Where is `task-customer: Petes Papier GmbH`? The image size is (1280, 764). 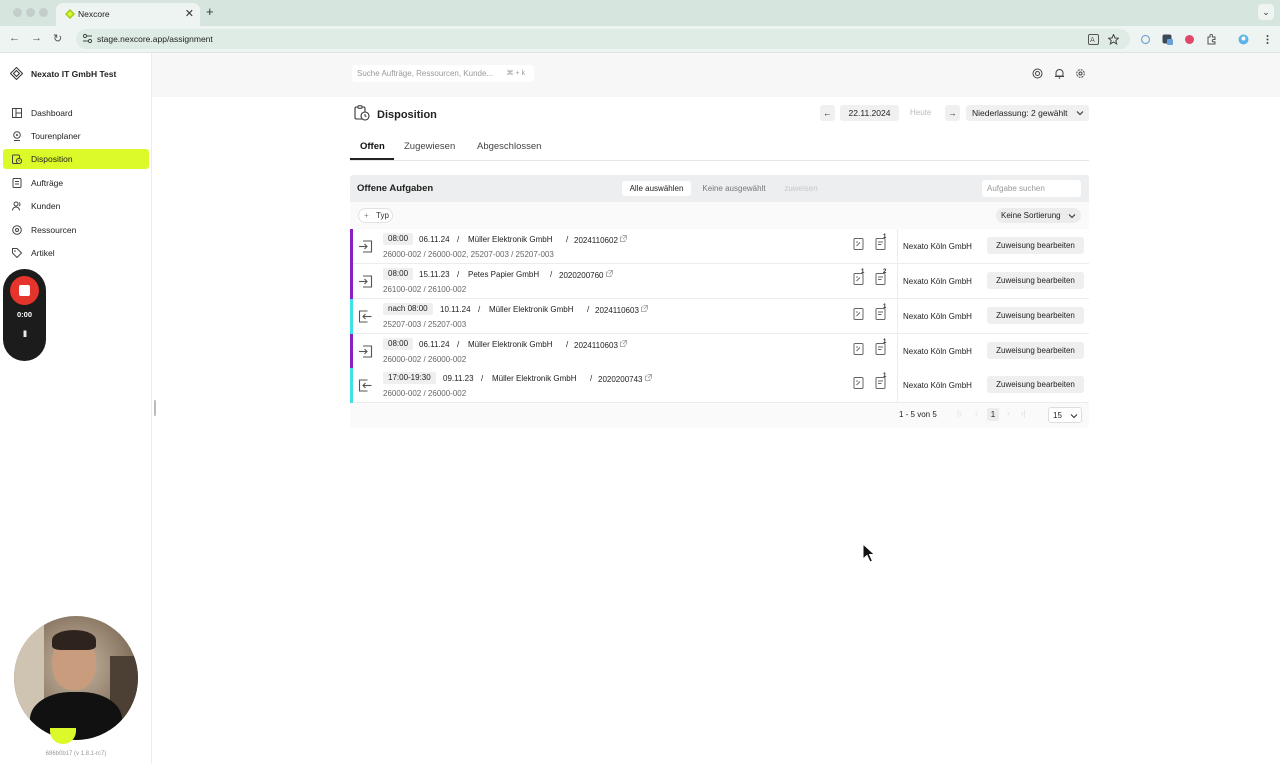 task-customer: Petes Papier GmbH is located at coordinates (504, 274).